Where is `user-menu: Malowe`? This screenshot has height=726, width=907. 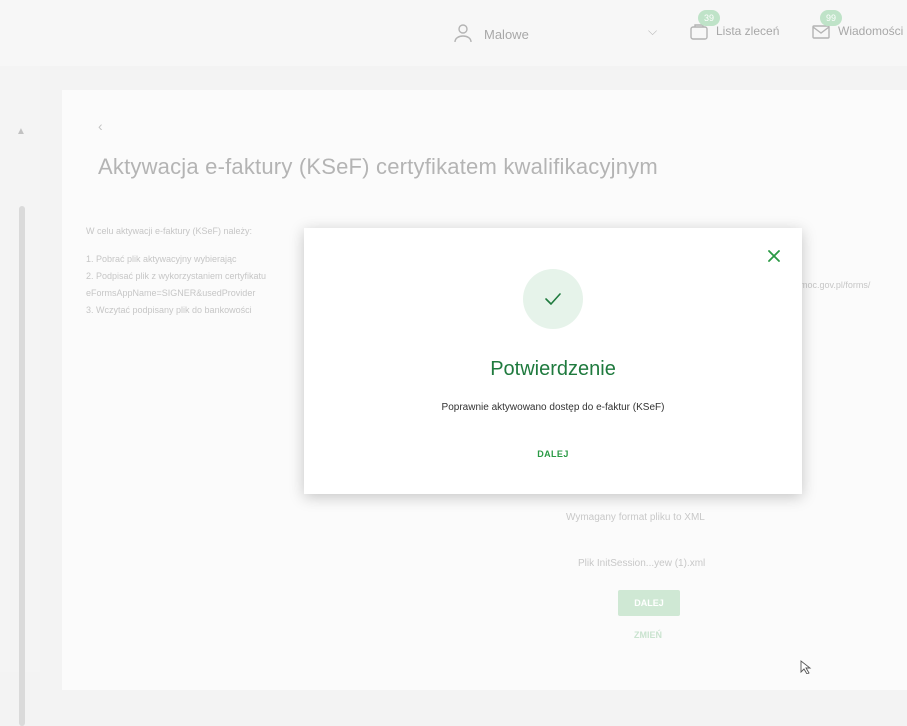 user-menu: Malowe is located at coordinates (490, 34).